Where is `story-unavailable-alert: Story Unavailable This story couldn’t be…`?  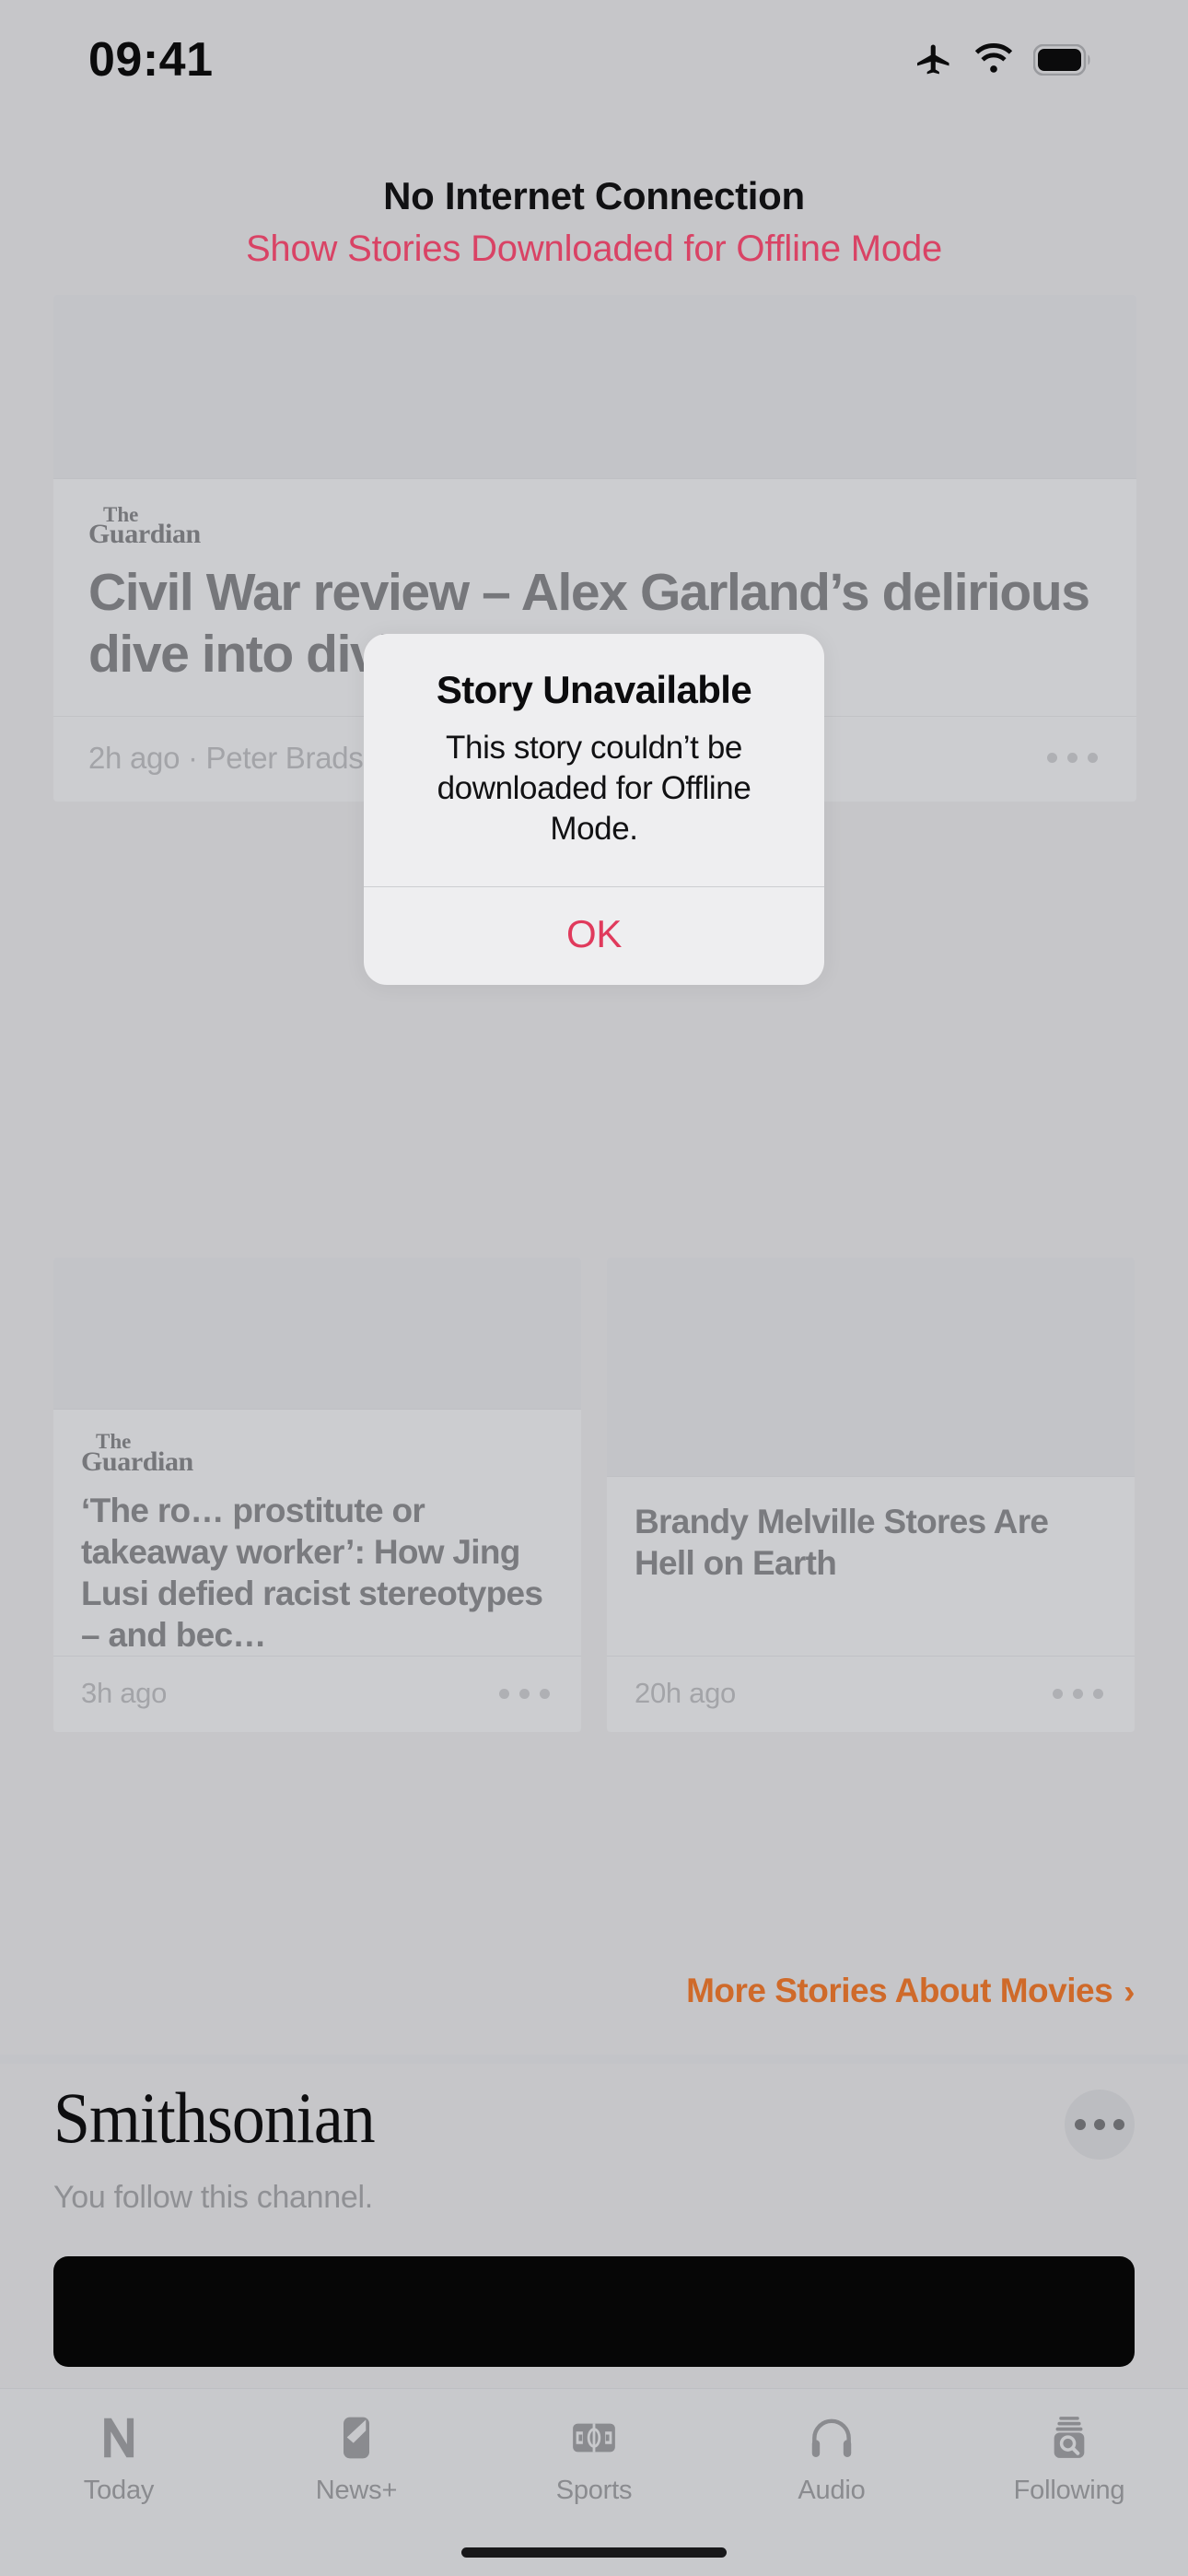
story-unavailable-alert: Story Unavailable This story couldn’t be… is located at coordinates (594, 809).